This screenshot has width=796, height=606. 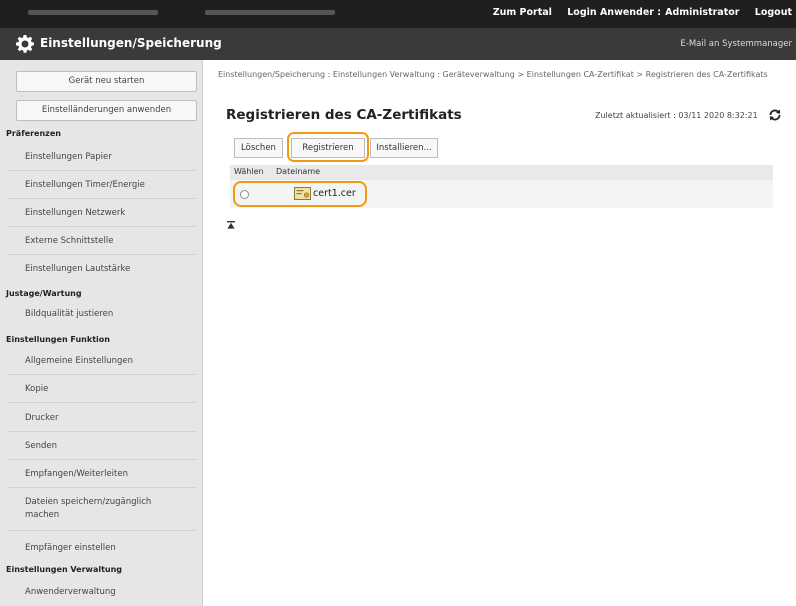 What do you see at coordinates (300, 194) in the screenshot?
I see `row-highlight-callout` at bounding box center [300, 194].